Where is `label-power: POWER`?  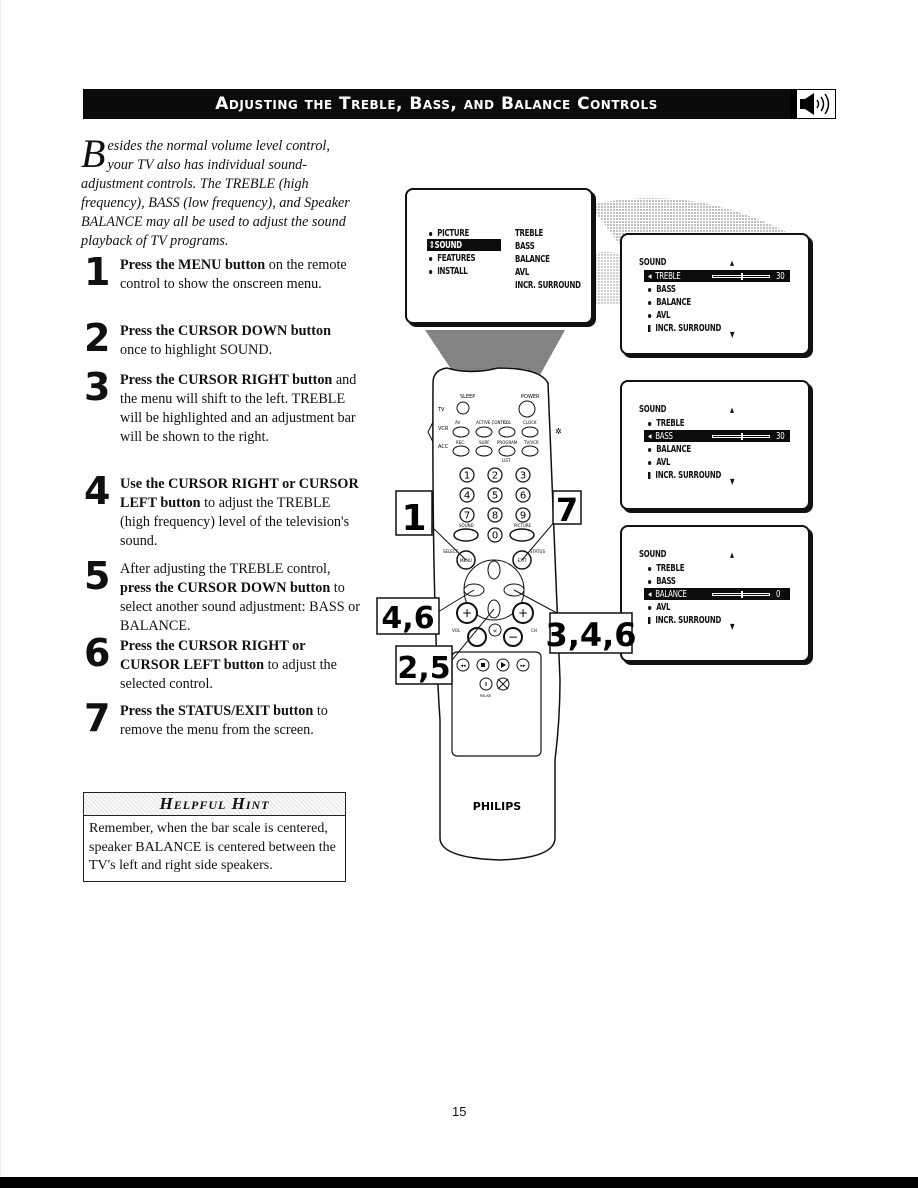 label-power: POWER is located at coordinates (530, 397).